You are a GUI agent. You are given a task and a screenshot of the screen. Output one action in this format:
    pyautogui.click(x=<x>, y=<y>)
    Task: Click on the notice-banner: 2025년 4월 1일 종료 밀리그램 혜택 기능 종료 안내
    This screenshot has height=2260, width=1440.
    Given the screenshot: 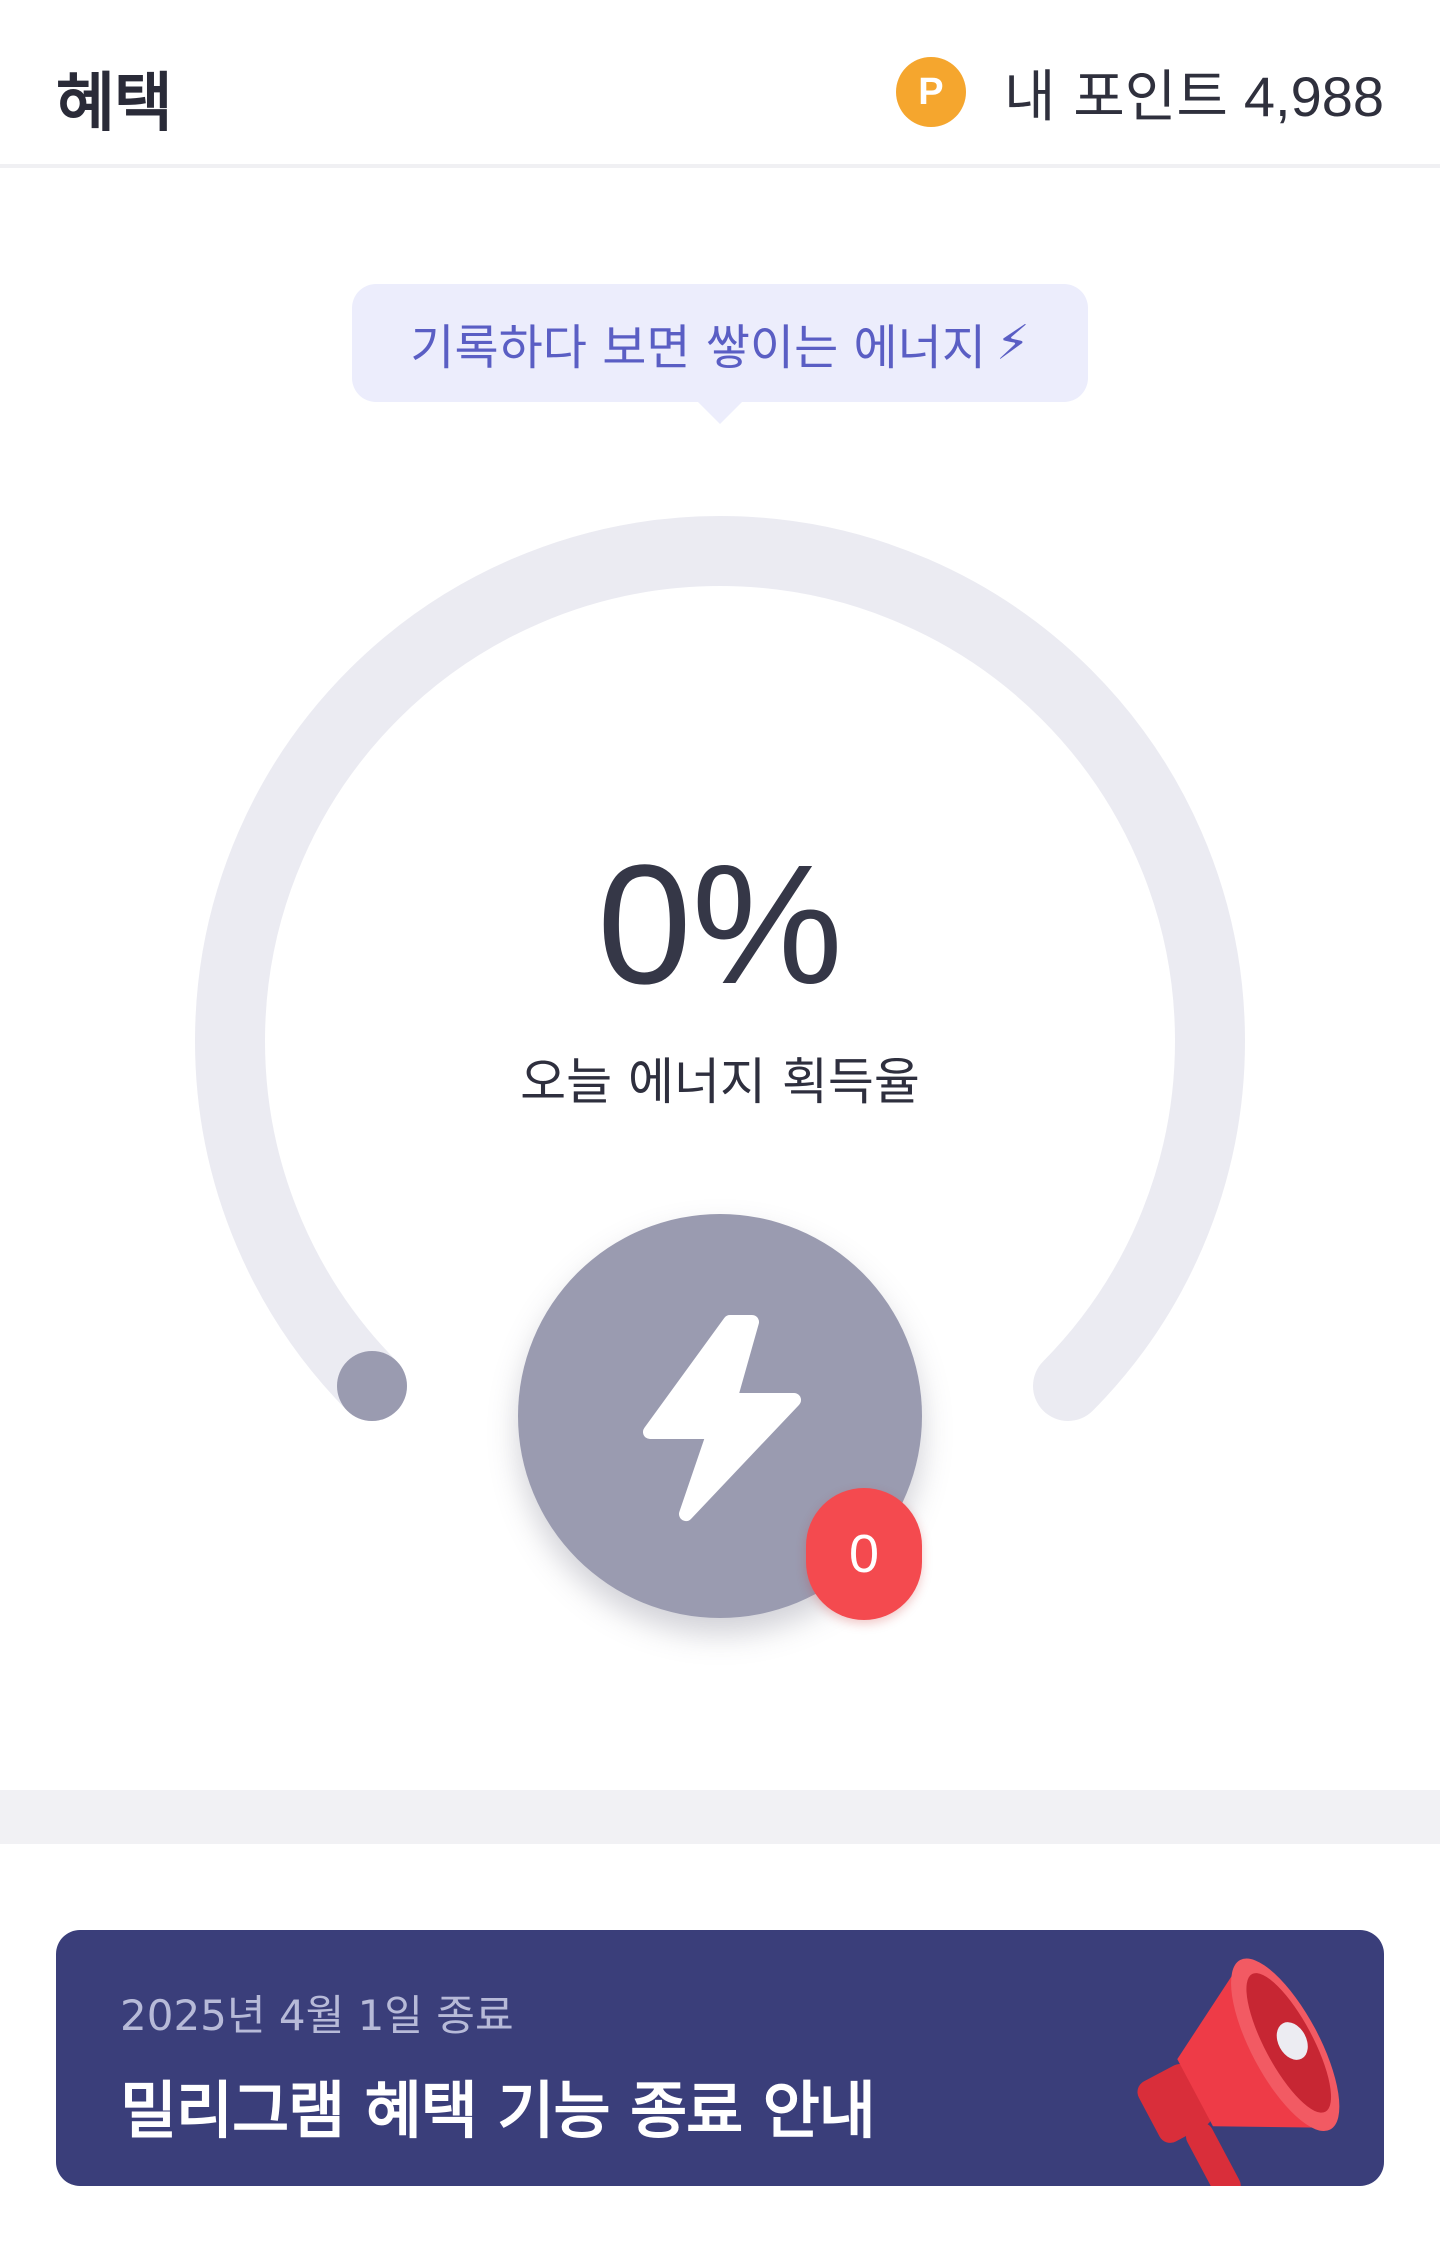 What is the action you would take?
    pyautogui.click(x=720, y=2058)
    